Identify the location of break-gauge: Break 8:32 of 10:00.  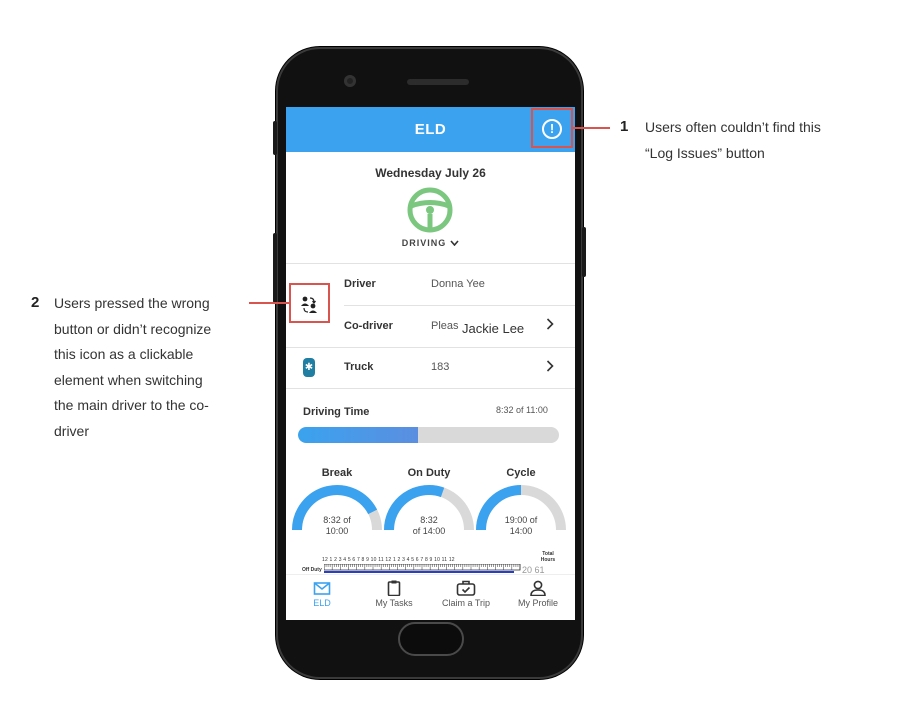
(337, 502).